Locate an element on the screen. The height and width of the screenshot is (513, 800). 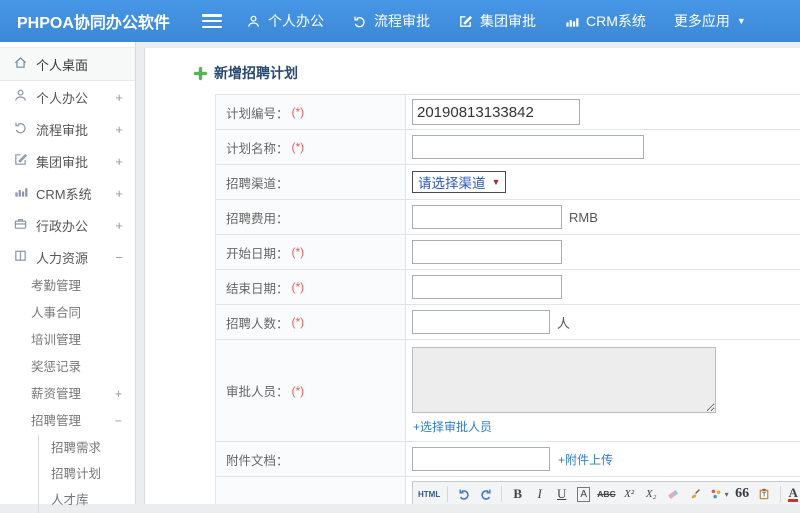
sidebar-subitem-label: 培训管理 is located at coordinates (56, 340).